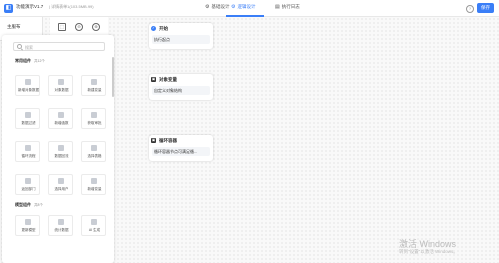 The image size is (499, 263). Describe the element at coordinates (470, 9) in the screenshot. I see `help-icon: ?` at that location.